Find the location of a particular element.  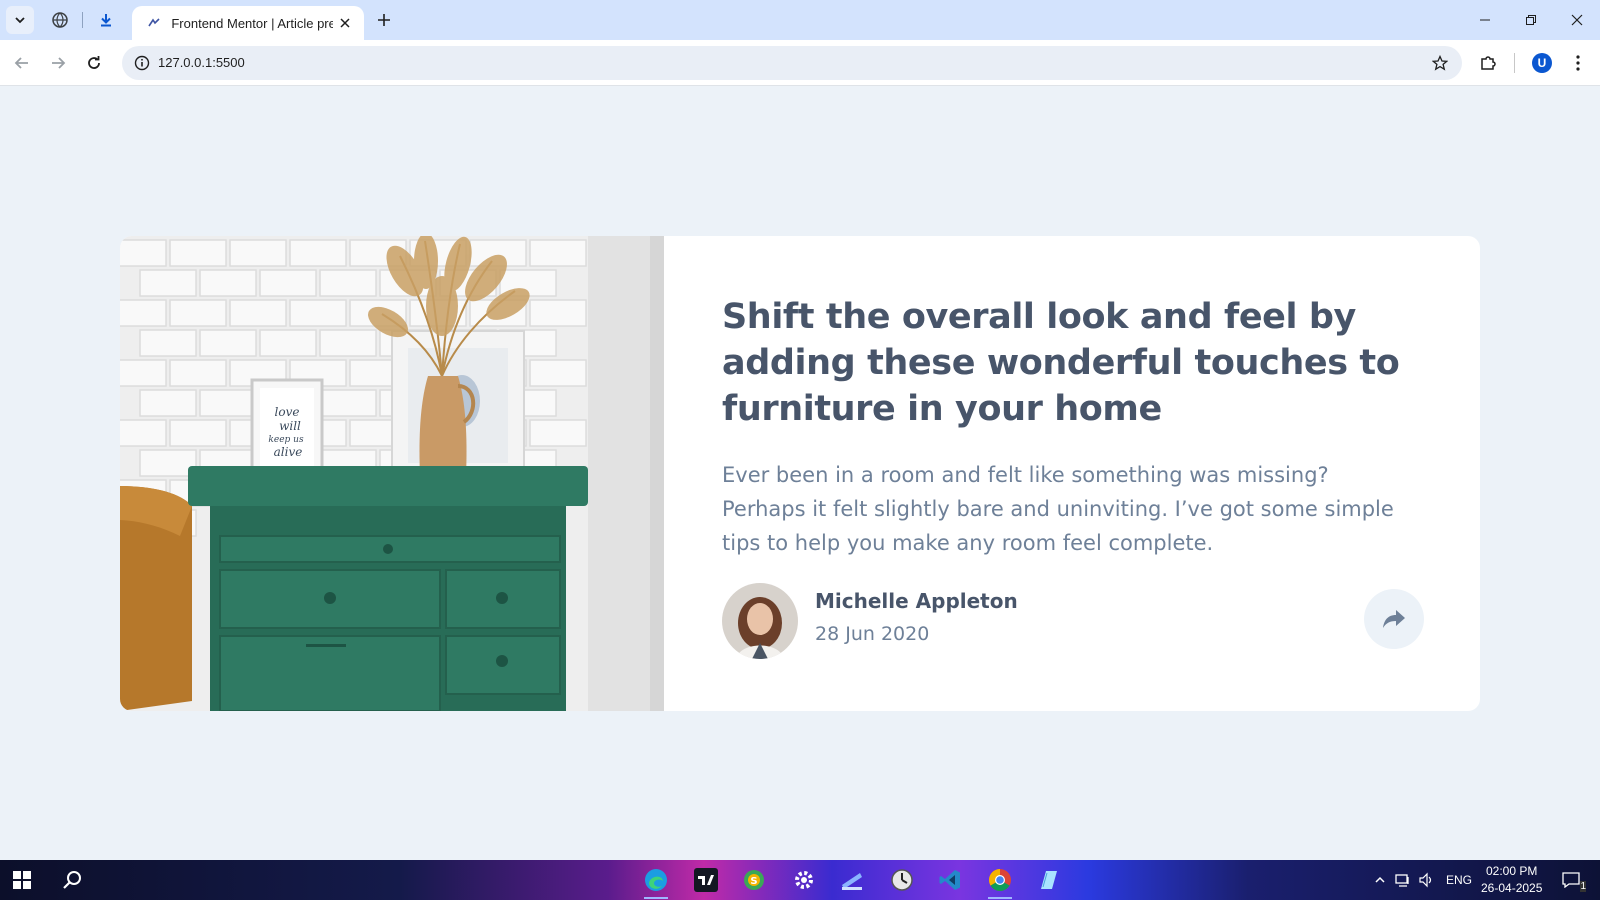

notification-center-button: 1 is located at coordinates (1572, 881).